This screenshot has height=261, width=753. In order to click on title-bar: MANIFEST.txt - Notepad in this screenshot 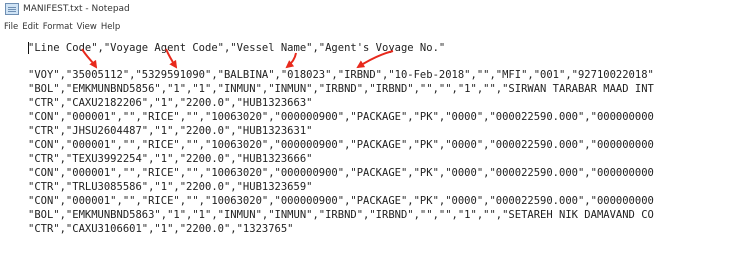, I will do `click(376, 8)`.